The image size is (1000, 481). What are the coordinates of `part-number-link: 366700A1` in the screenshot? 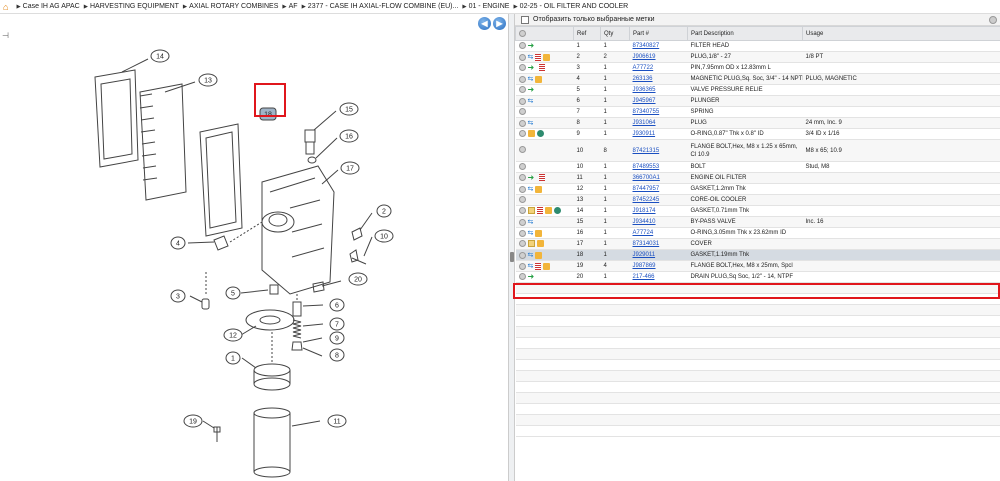 It's located at (646, 178).